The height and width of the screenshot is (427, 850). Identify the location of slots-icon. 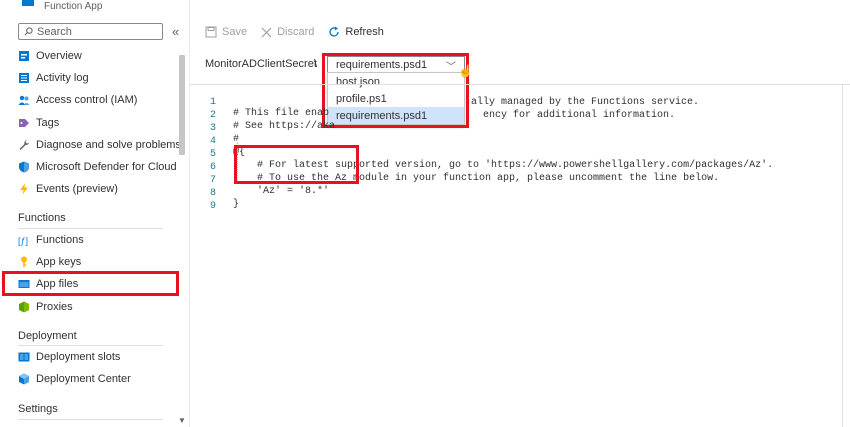
(24, 357).